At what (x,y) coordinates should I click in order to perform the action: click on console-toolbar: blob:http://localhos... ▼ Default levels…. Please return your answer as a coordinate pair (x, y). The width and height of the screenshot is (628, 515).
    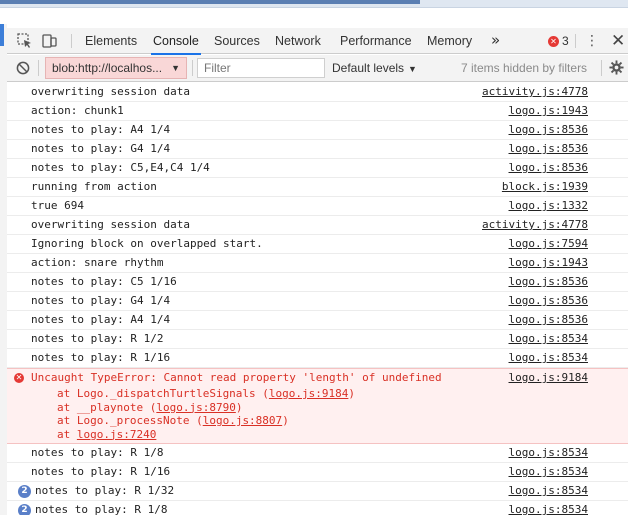
    Looking at the image, I should click on (317, 68).